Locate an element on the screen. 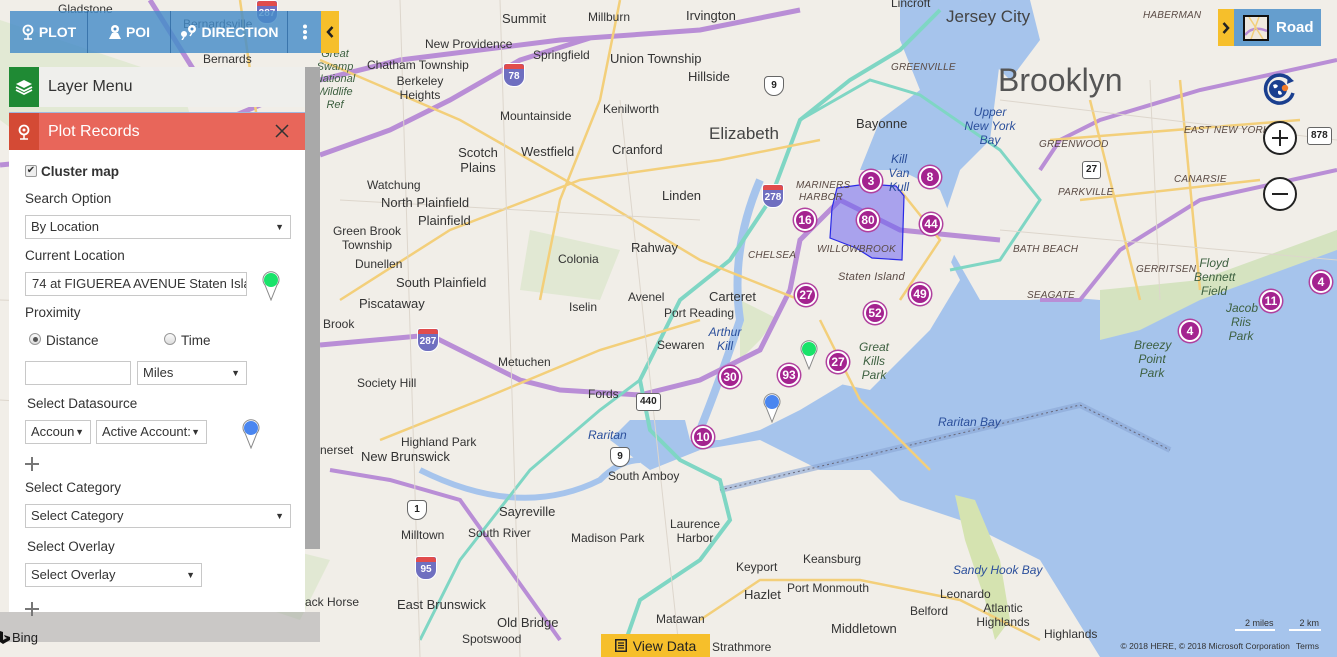 Image resolution: width=1337 pixels, height=657 pixels. place-label: Keyport is located at coordinates (757, 567).